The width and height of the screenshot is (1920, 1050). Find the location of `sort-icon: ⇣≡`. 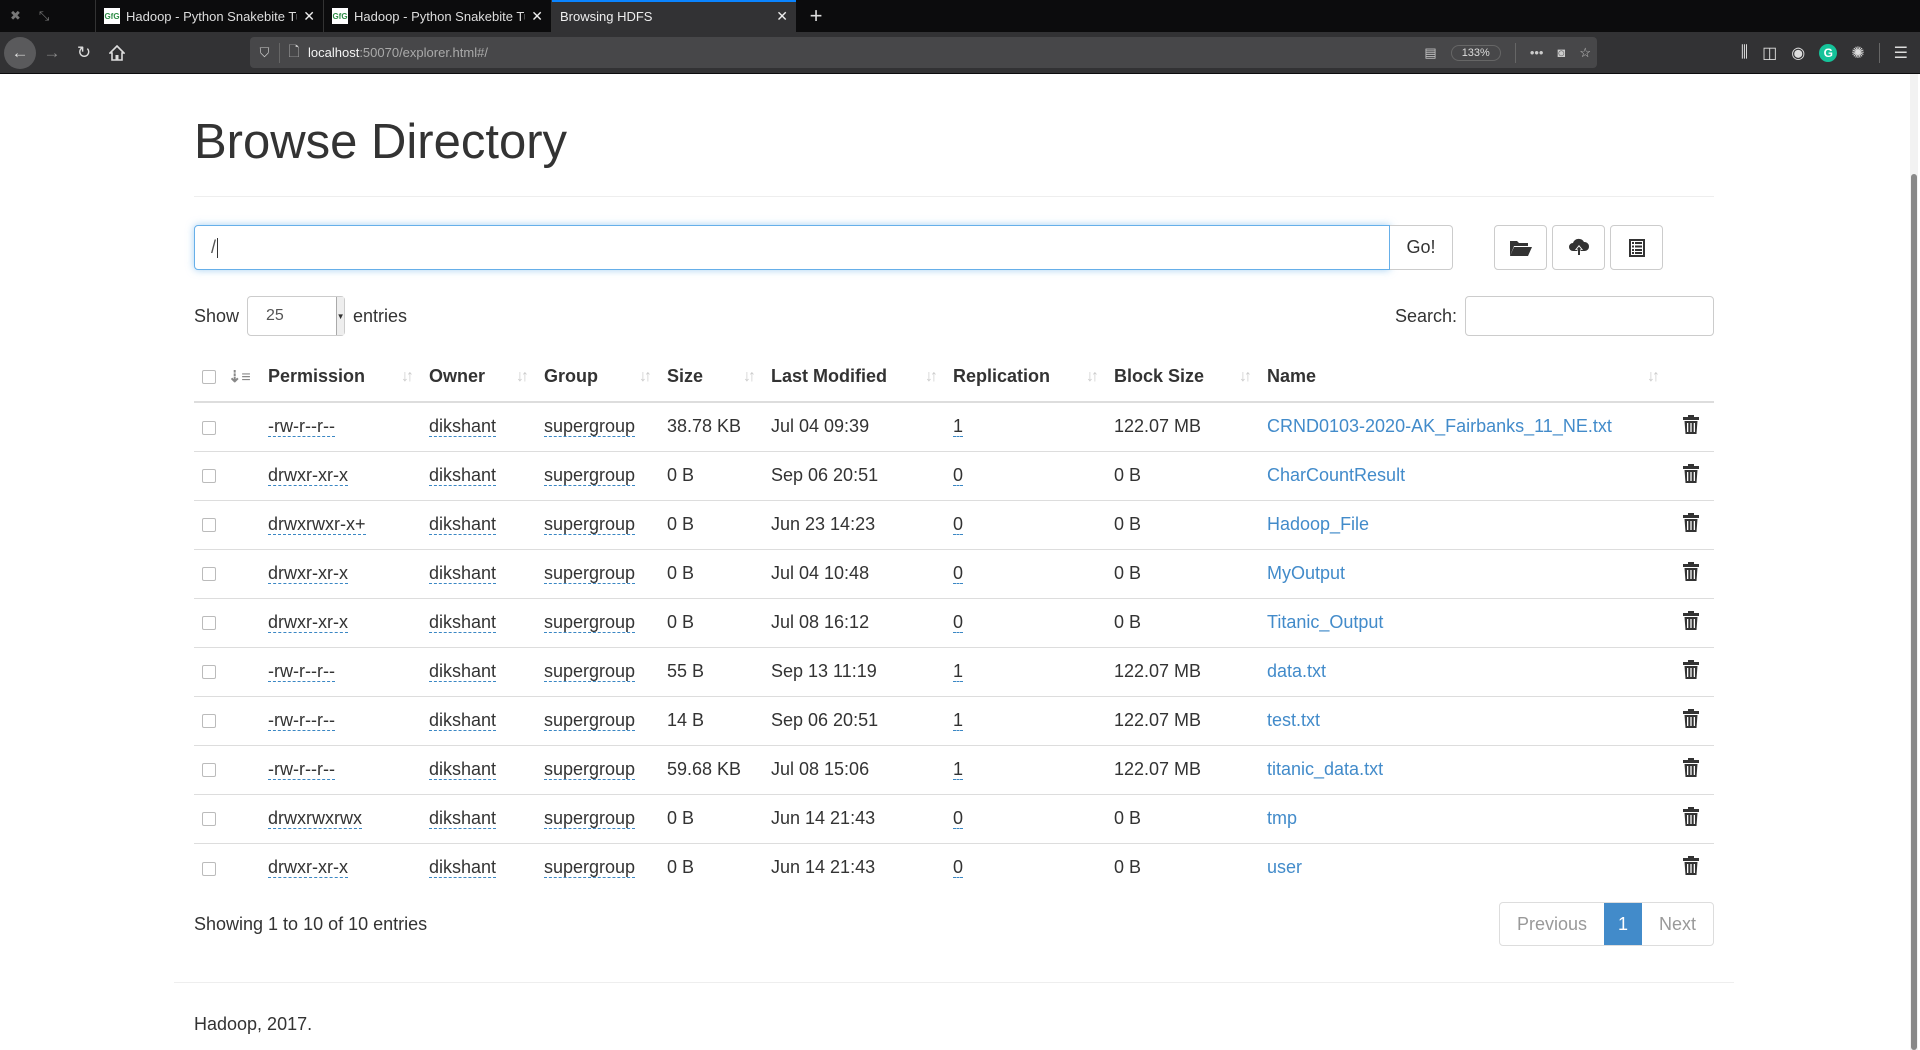

sort-icon: ⇣≡ is located at coordinates (239, 377).